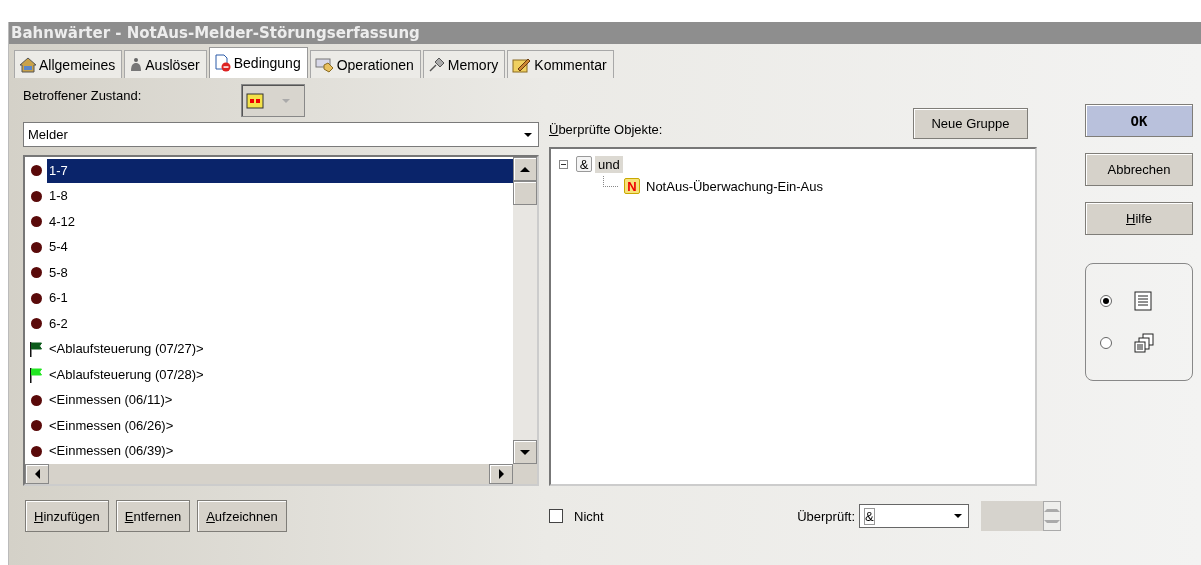 The image size is (1201, 565). I want to click on state-dropdown, so click(273, 100).